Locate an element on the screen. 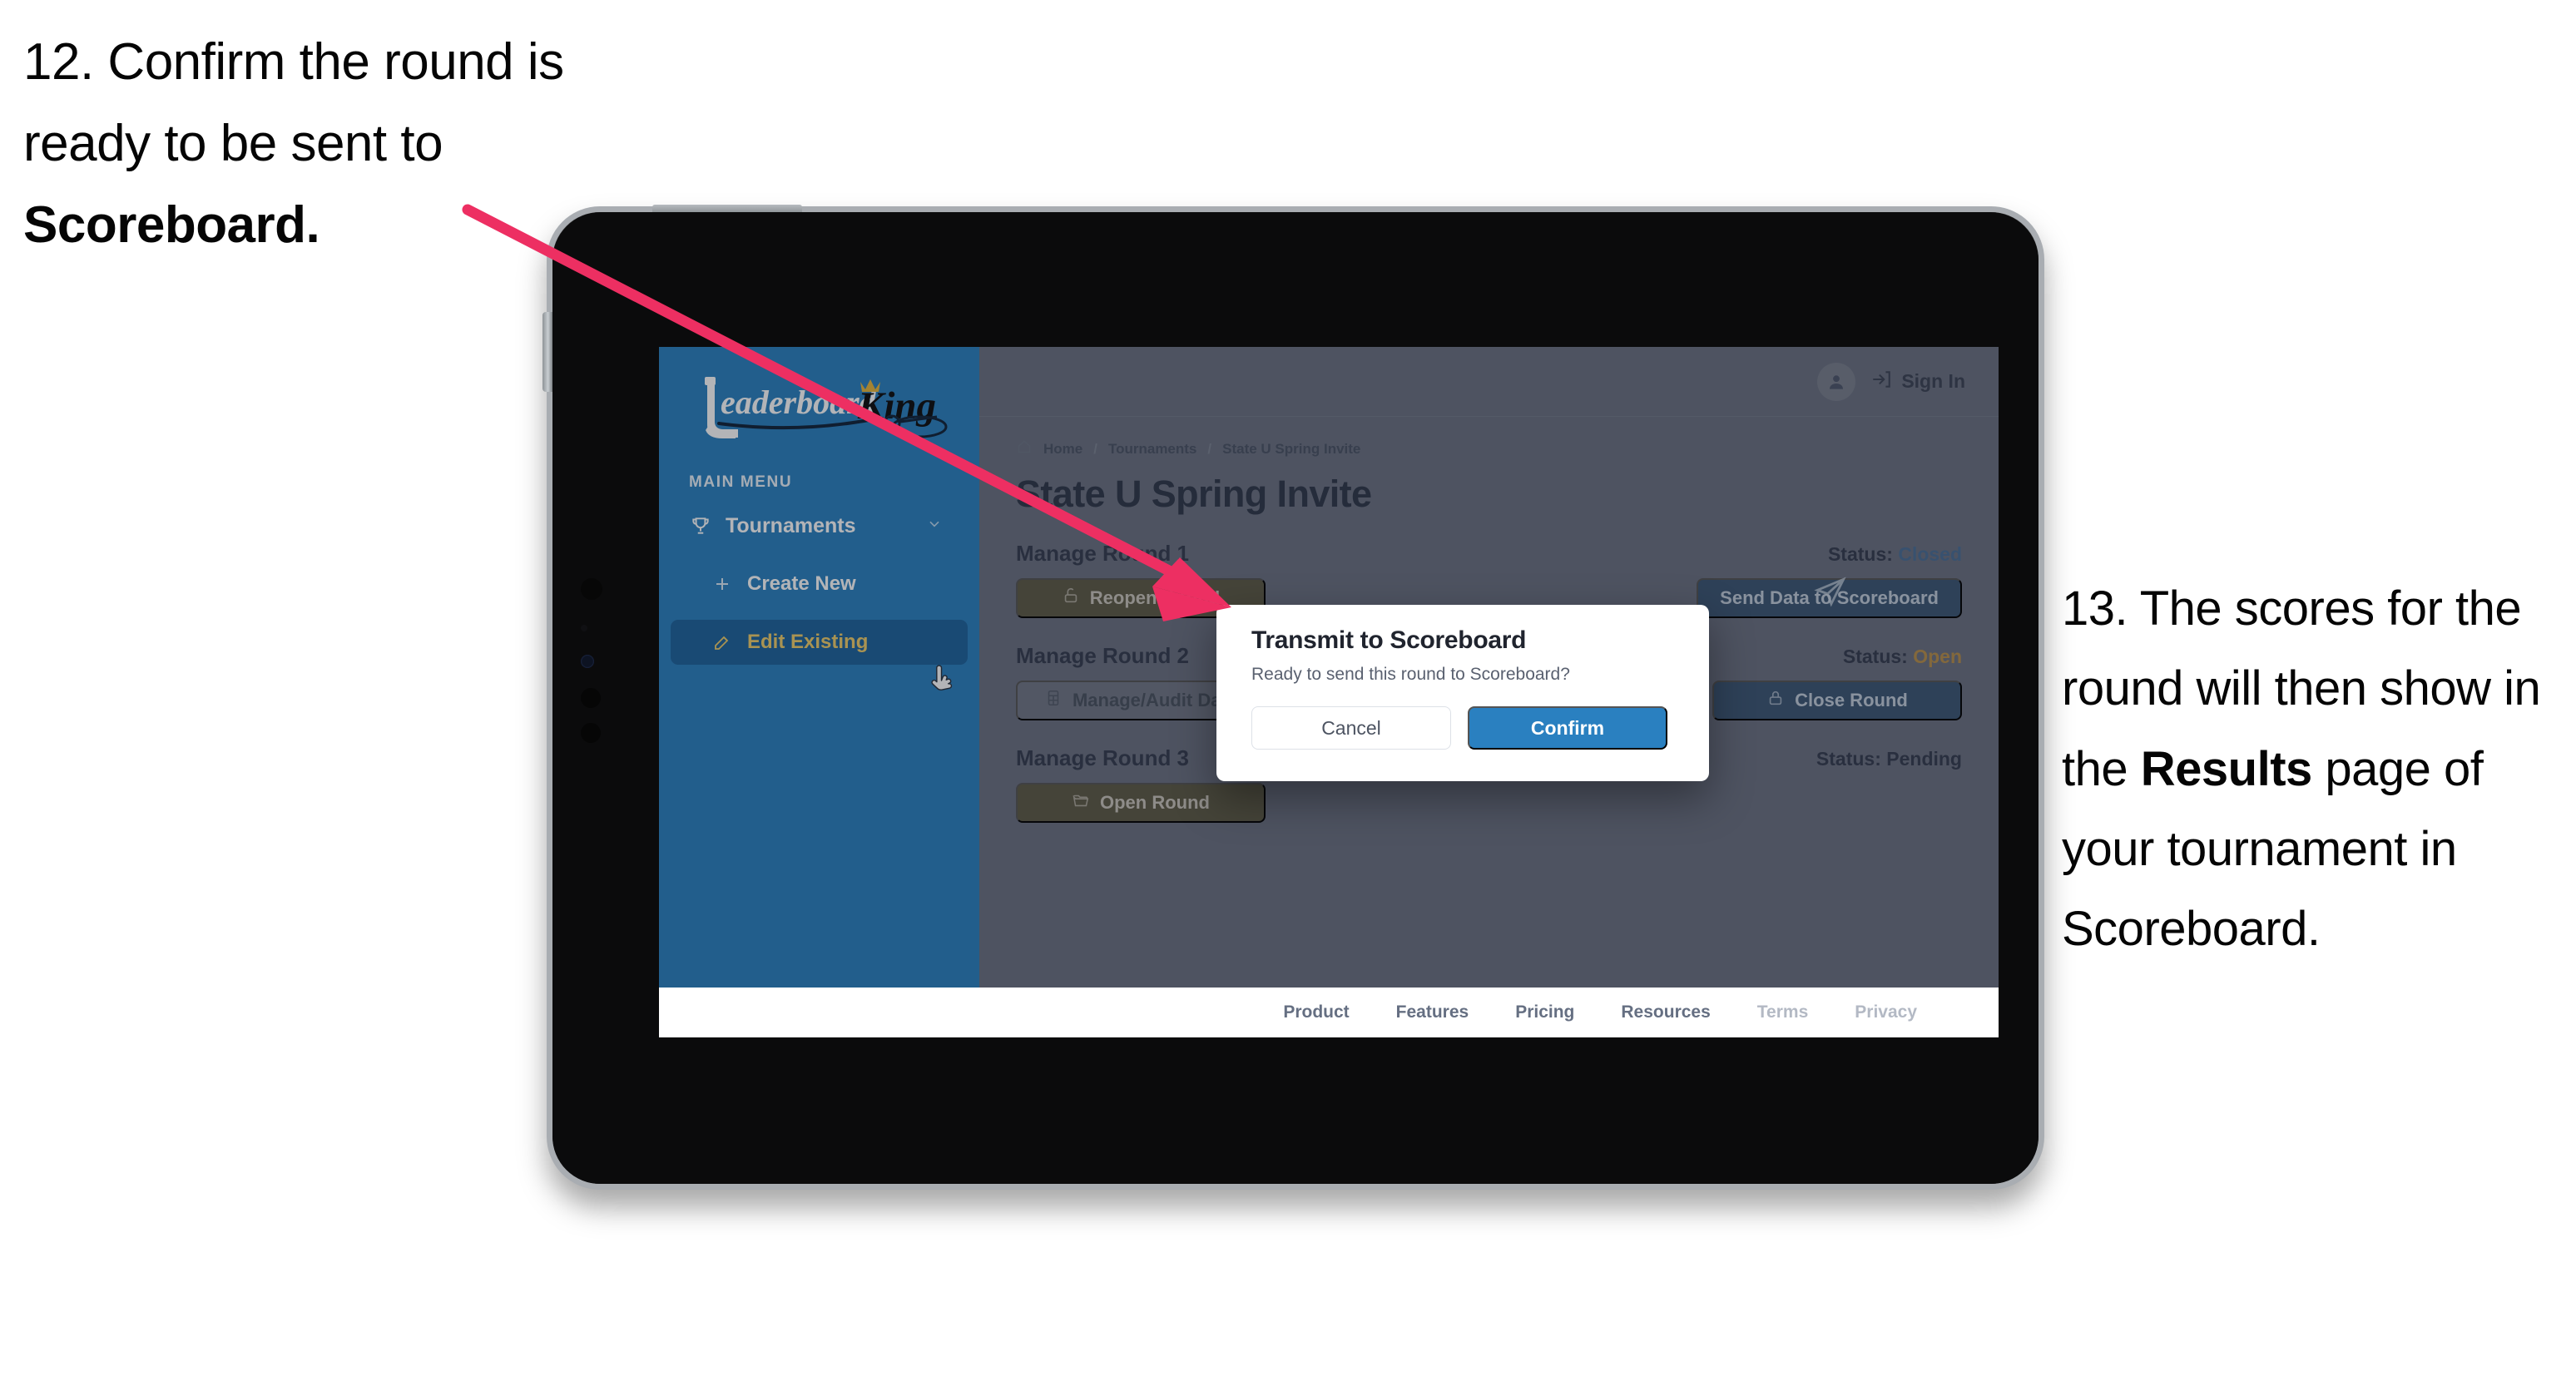 This screenshot has height=1386, width=2576. footer-link-features: Features is located at coordinates (1432, 1012).